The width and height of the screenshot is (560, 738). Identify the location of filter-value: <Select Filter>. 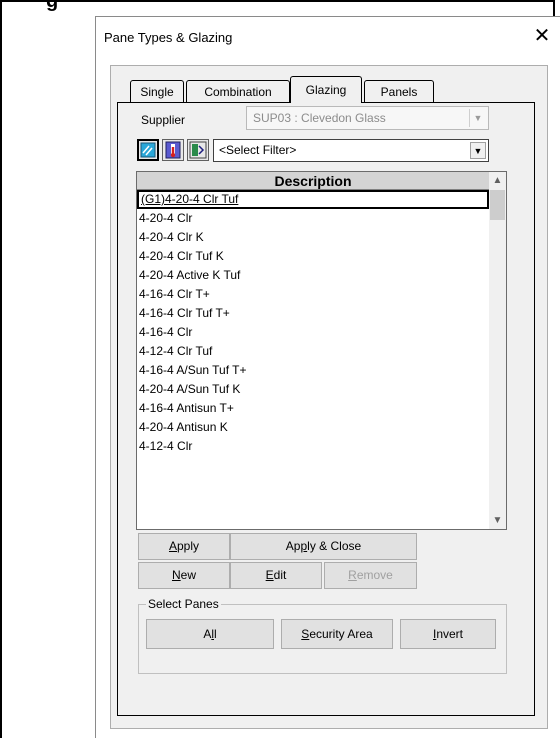
(258, 150).